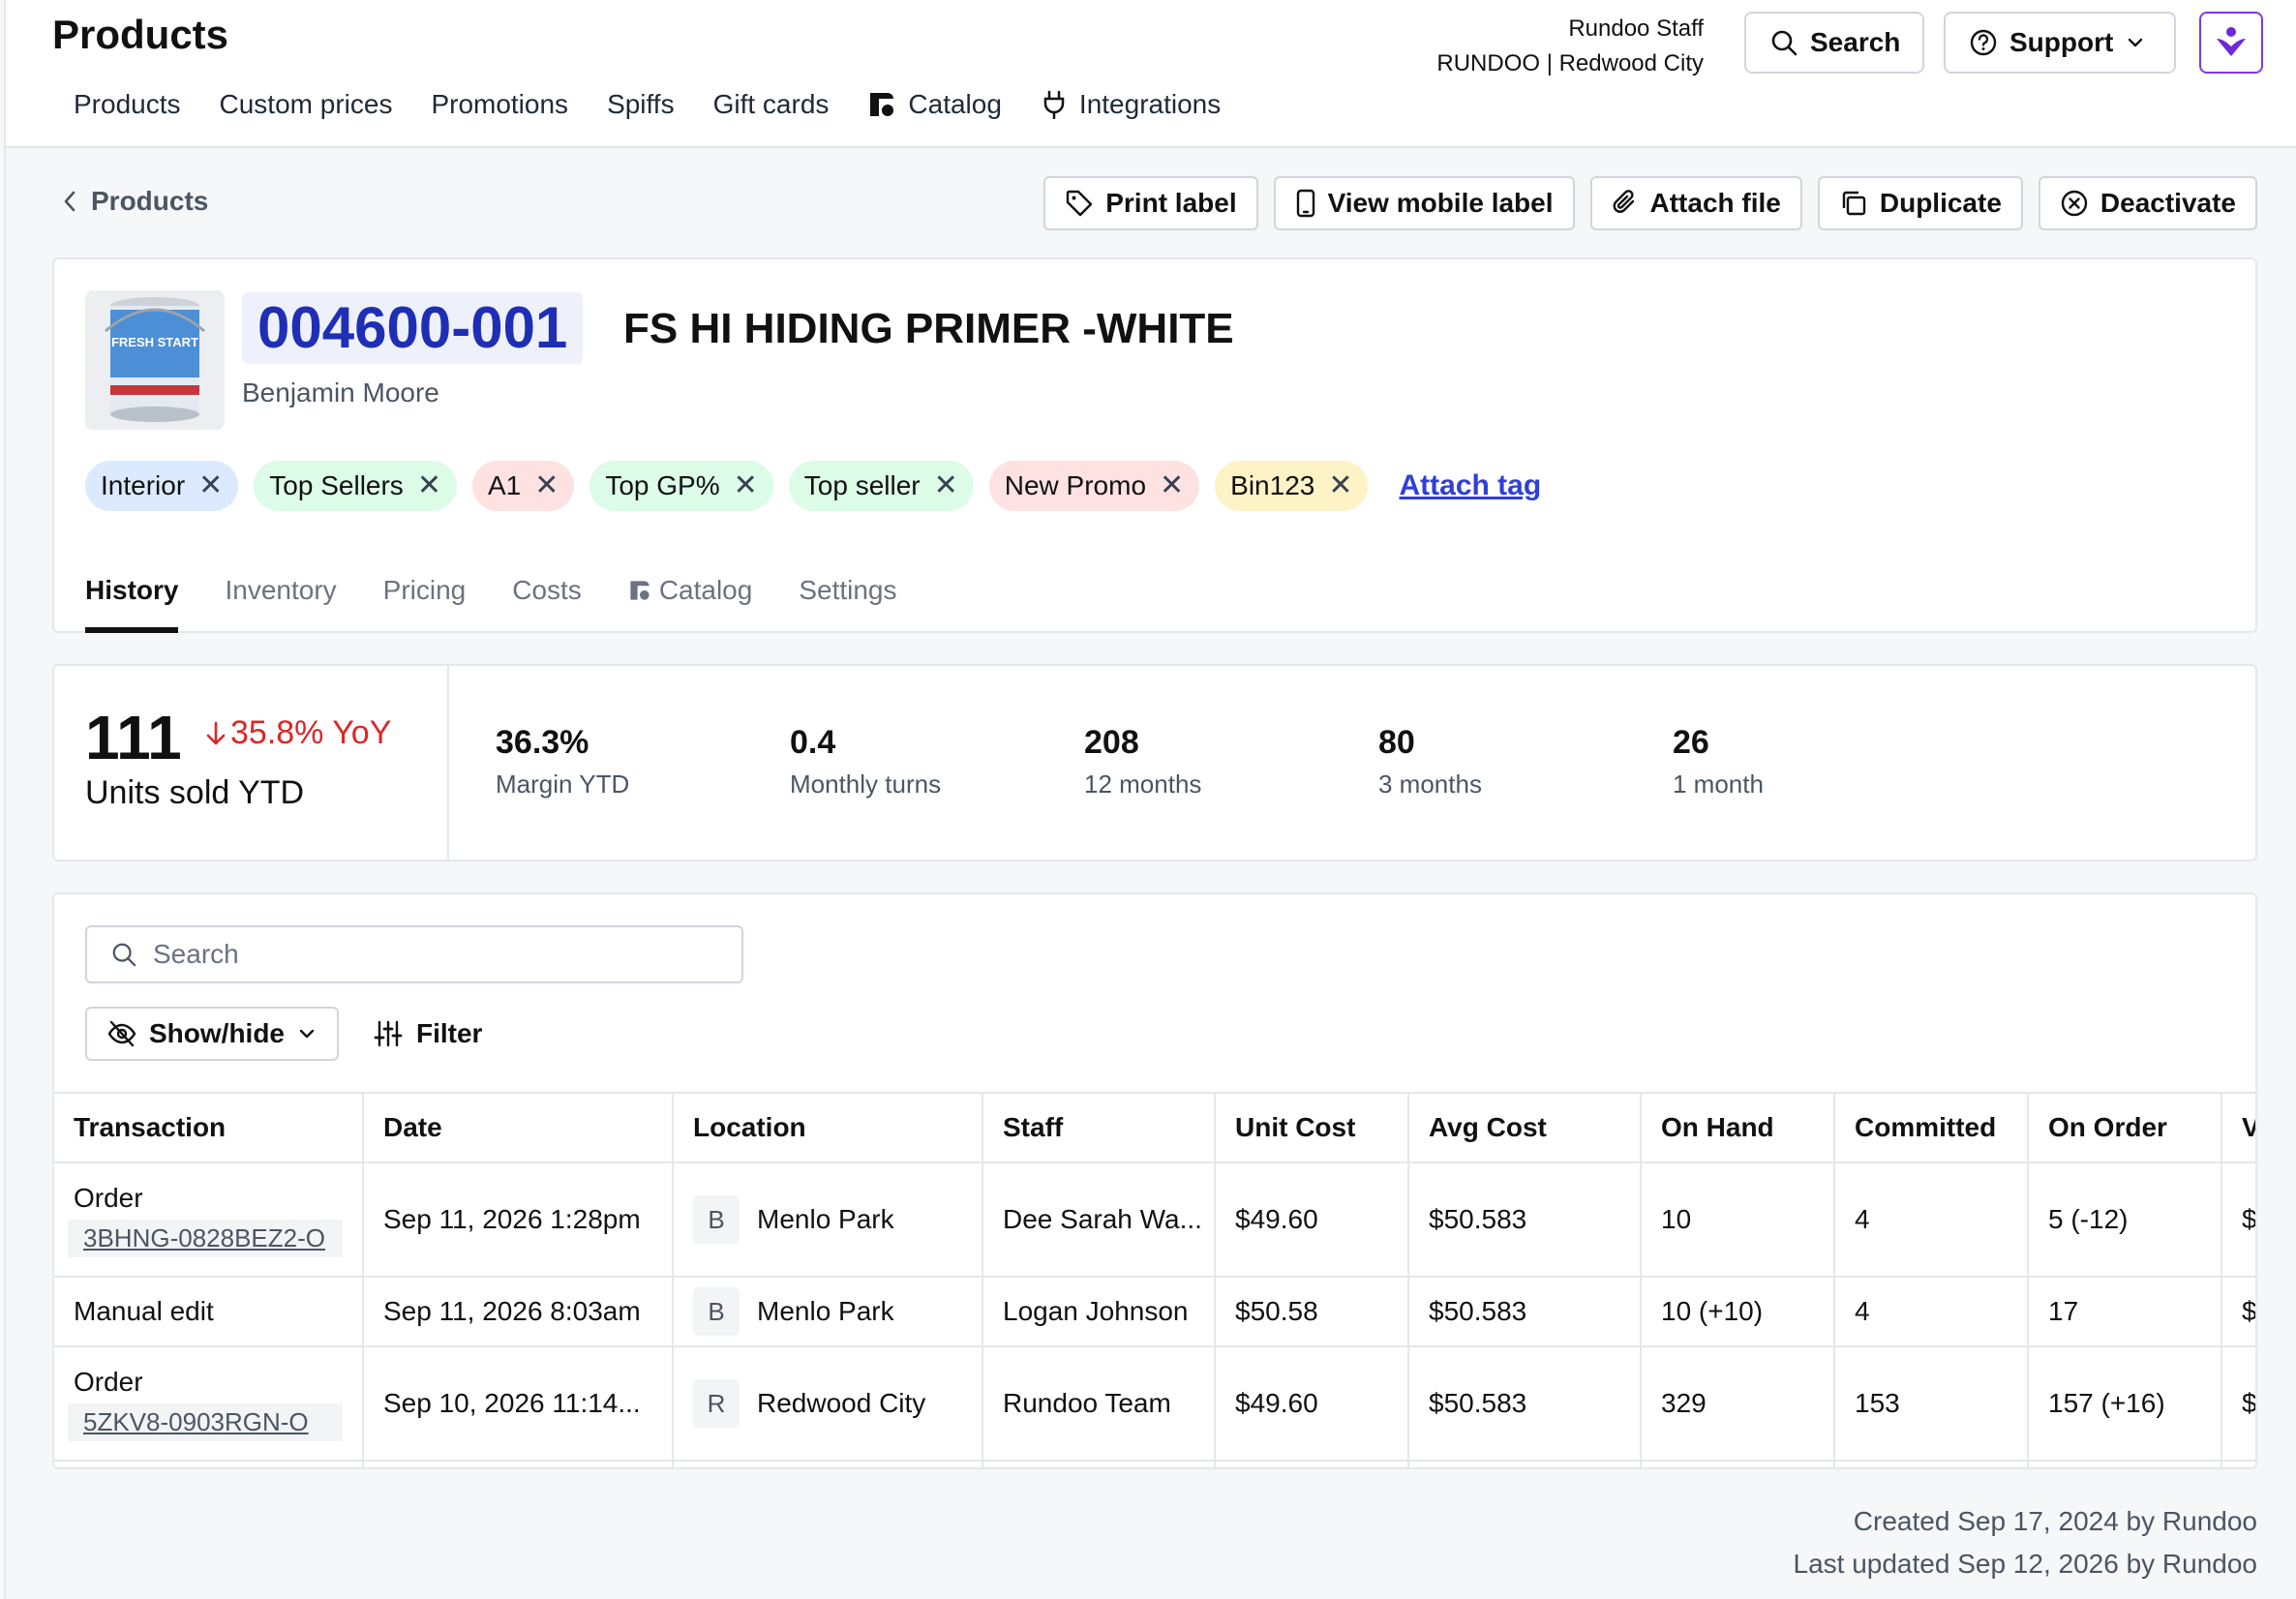 This screenshot has width=2296, height=1599. I want to click on nav-products: Products, so click(127, 104).